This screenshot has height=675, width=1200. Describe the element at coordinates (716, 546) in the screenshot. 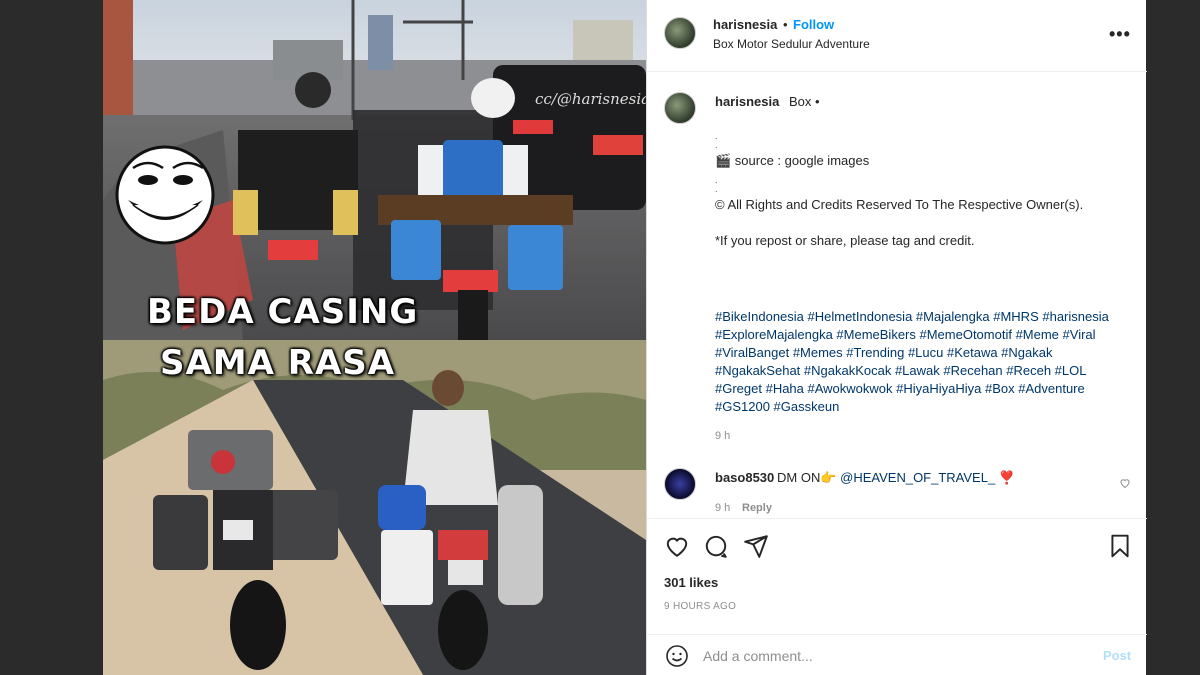

I see `comment-icon` at that location.